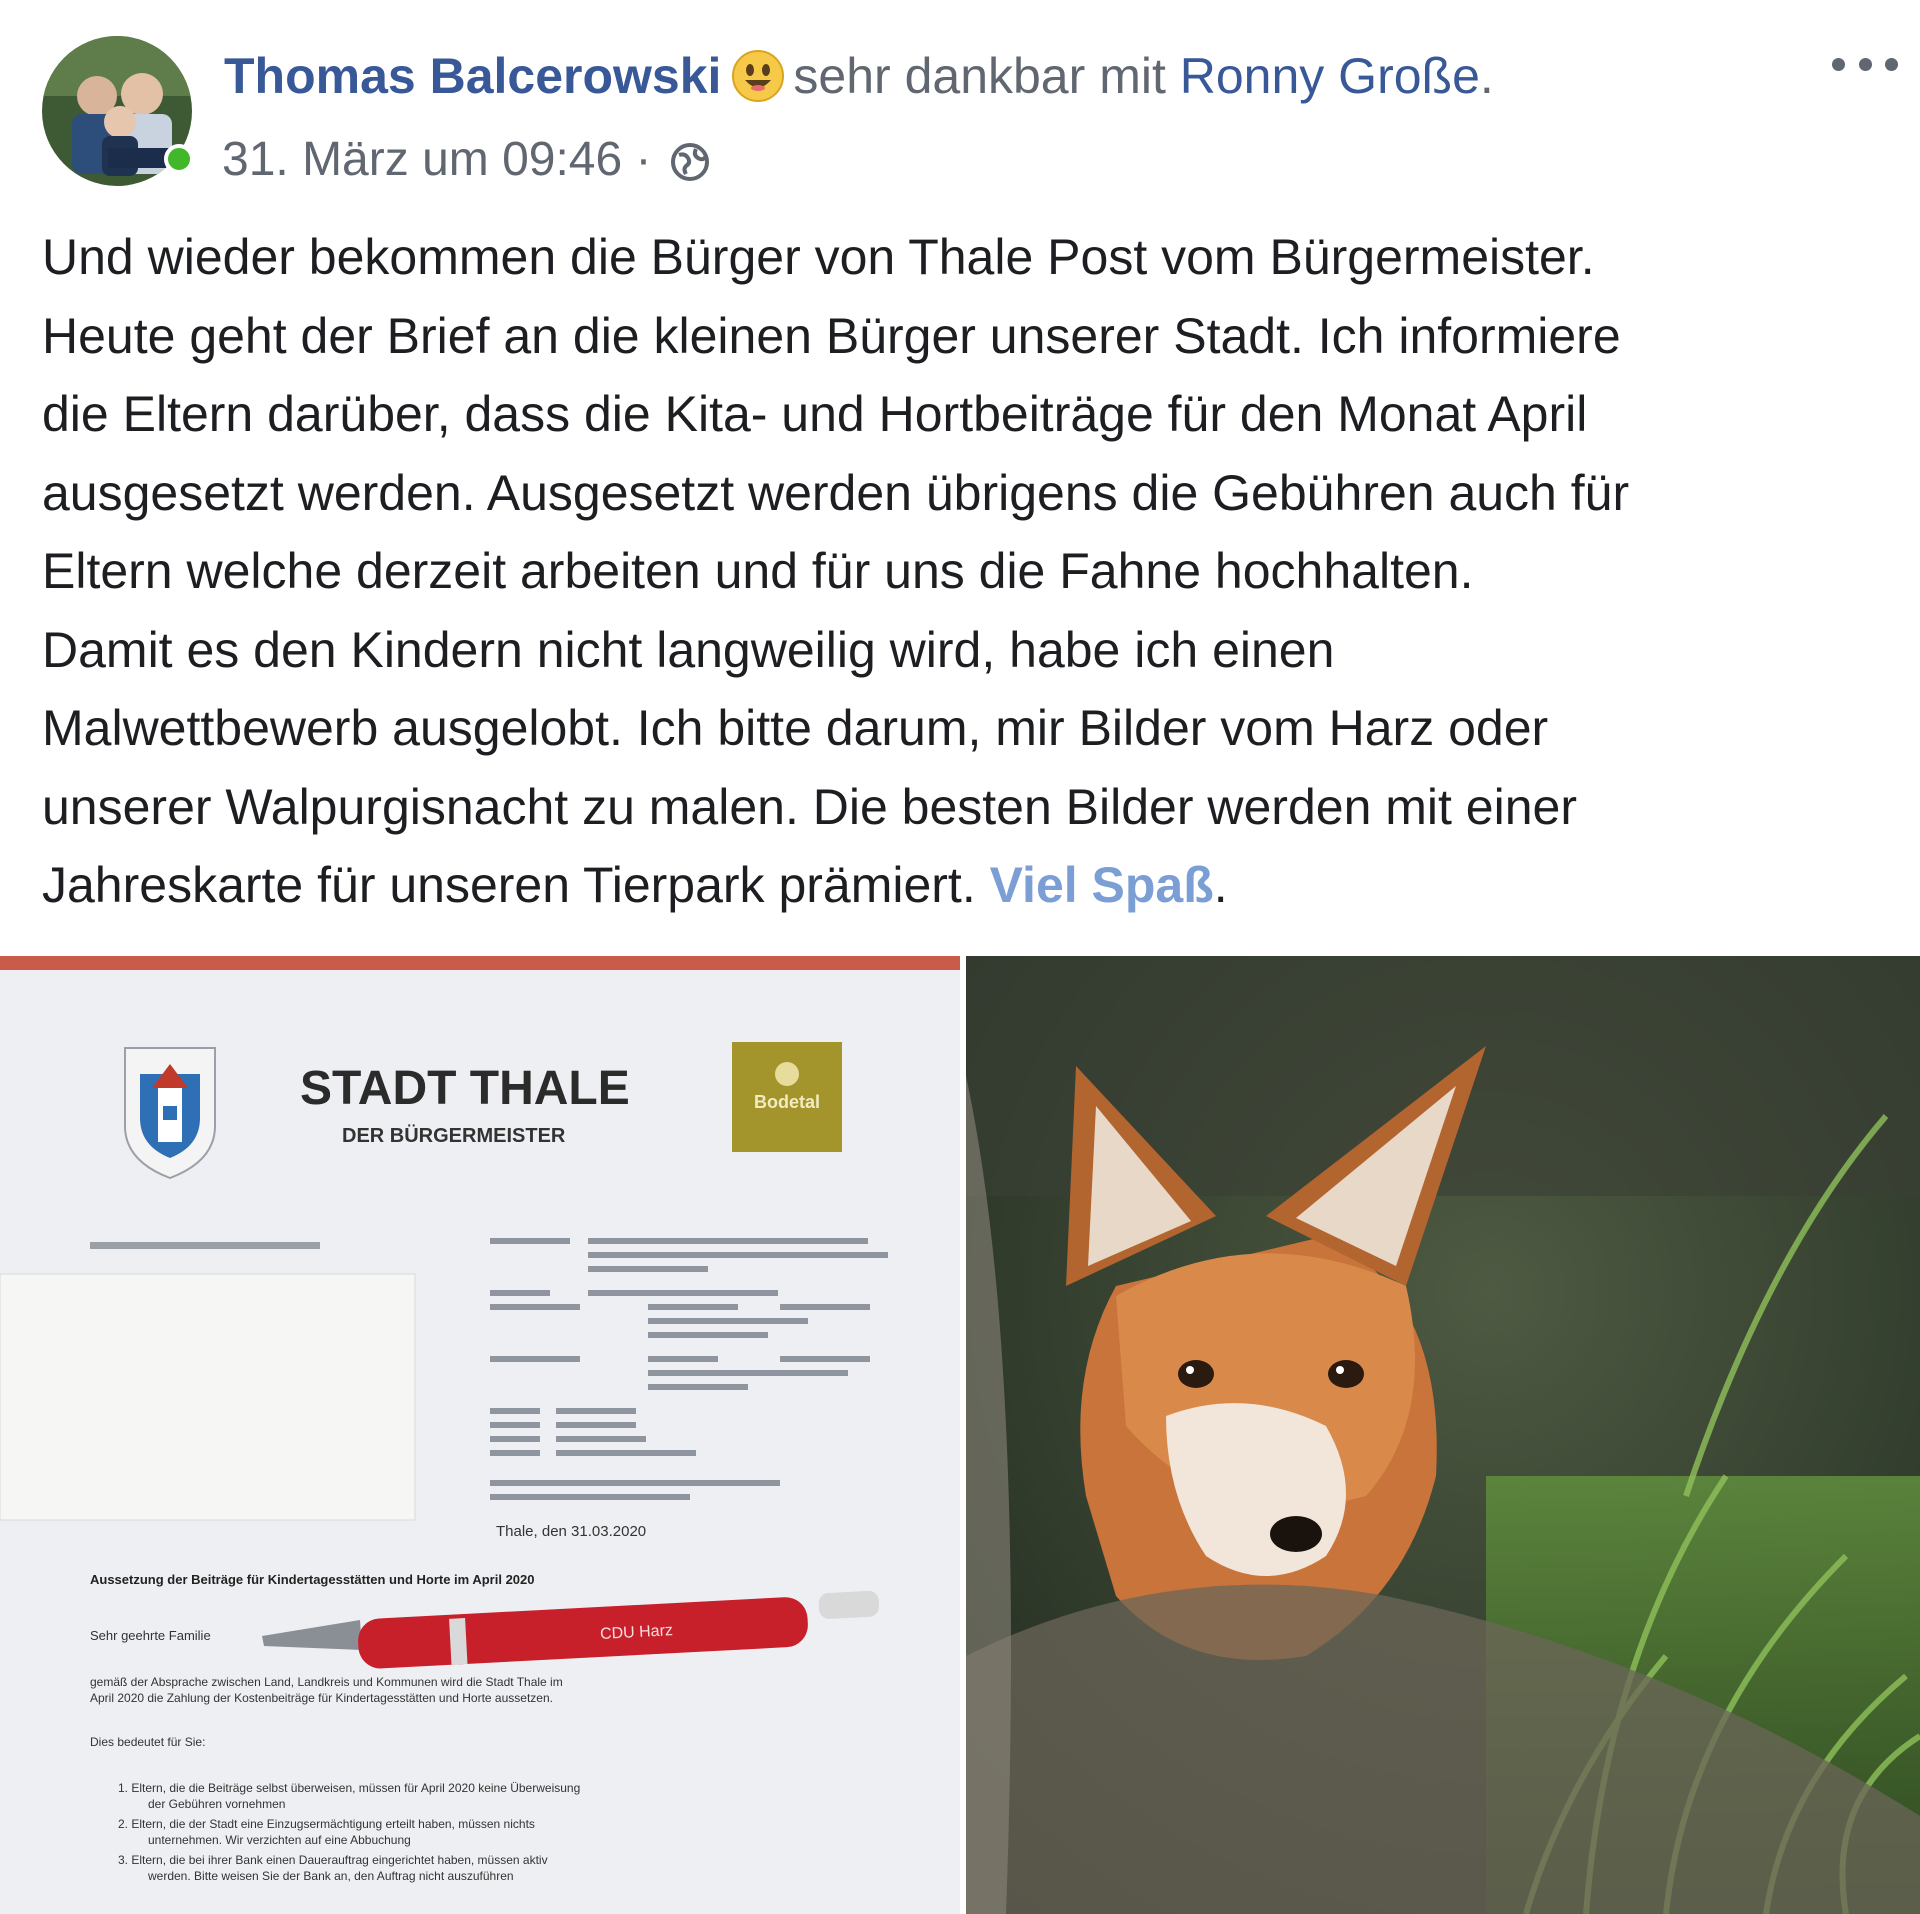 The width and height of the screenshot is (1920, 1914). Describe the element at coordinates (758, 82) in the screenshot. I see `smiling-face-icon` at that location.